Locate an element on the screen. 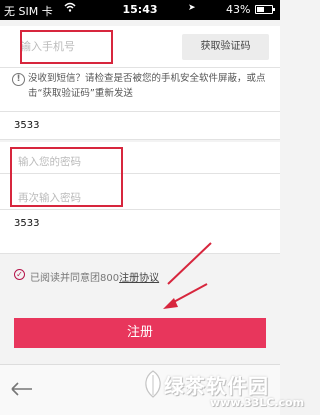  agreement-link: 注册协议 is located at coordinates (139, 278).